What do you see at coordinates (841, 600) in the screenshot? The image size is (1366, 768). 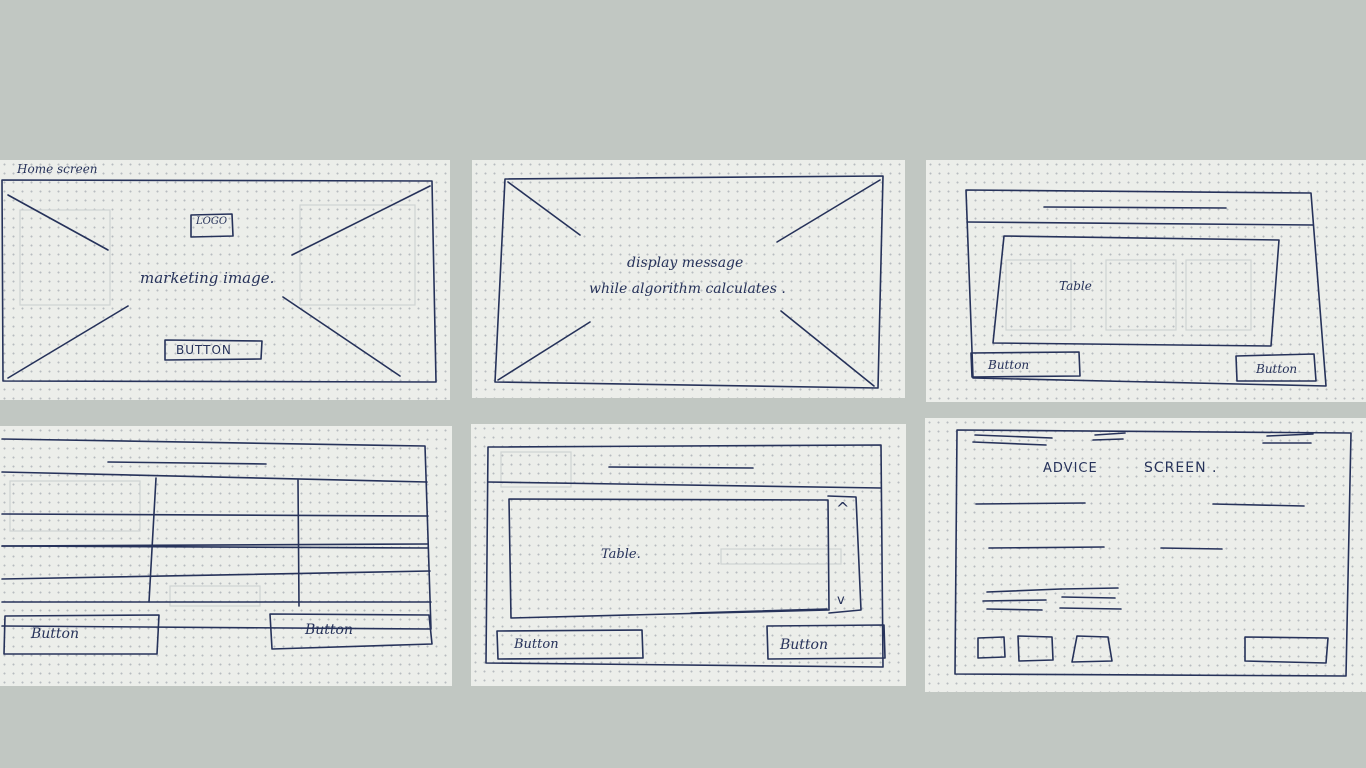 I see `scroll-down-arrow-icon: v` at bounding box center [841, 600].